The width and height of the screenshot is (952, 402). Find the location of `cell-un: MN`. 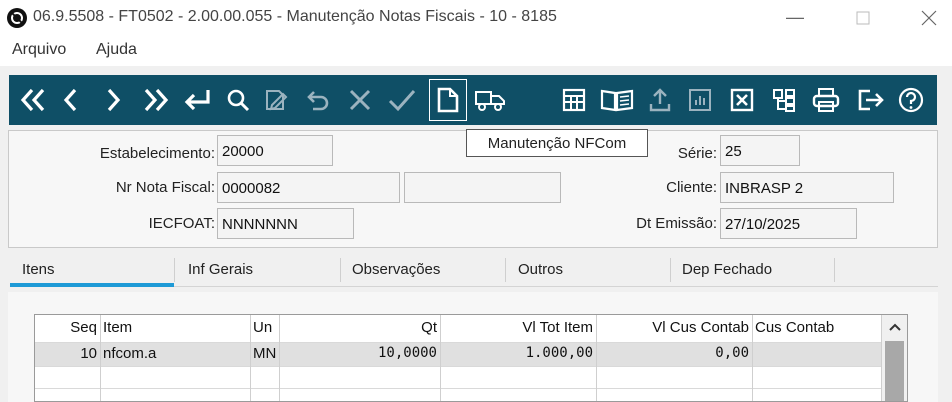

cell-un: MN is located at coordinates (265, 353).